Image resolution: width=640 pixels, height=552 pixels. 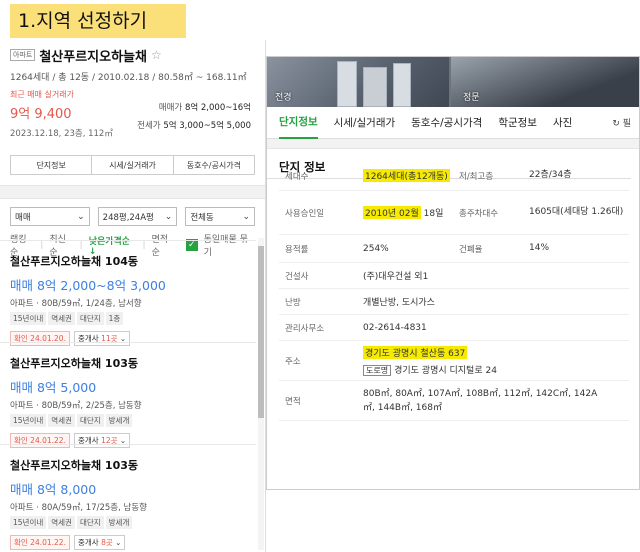 I want to click on far-label: 용적률, so click(x=297, y=249).